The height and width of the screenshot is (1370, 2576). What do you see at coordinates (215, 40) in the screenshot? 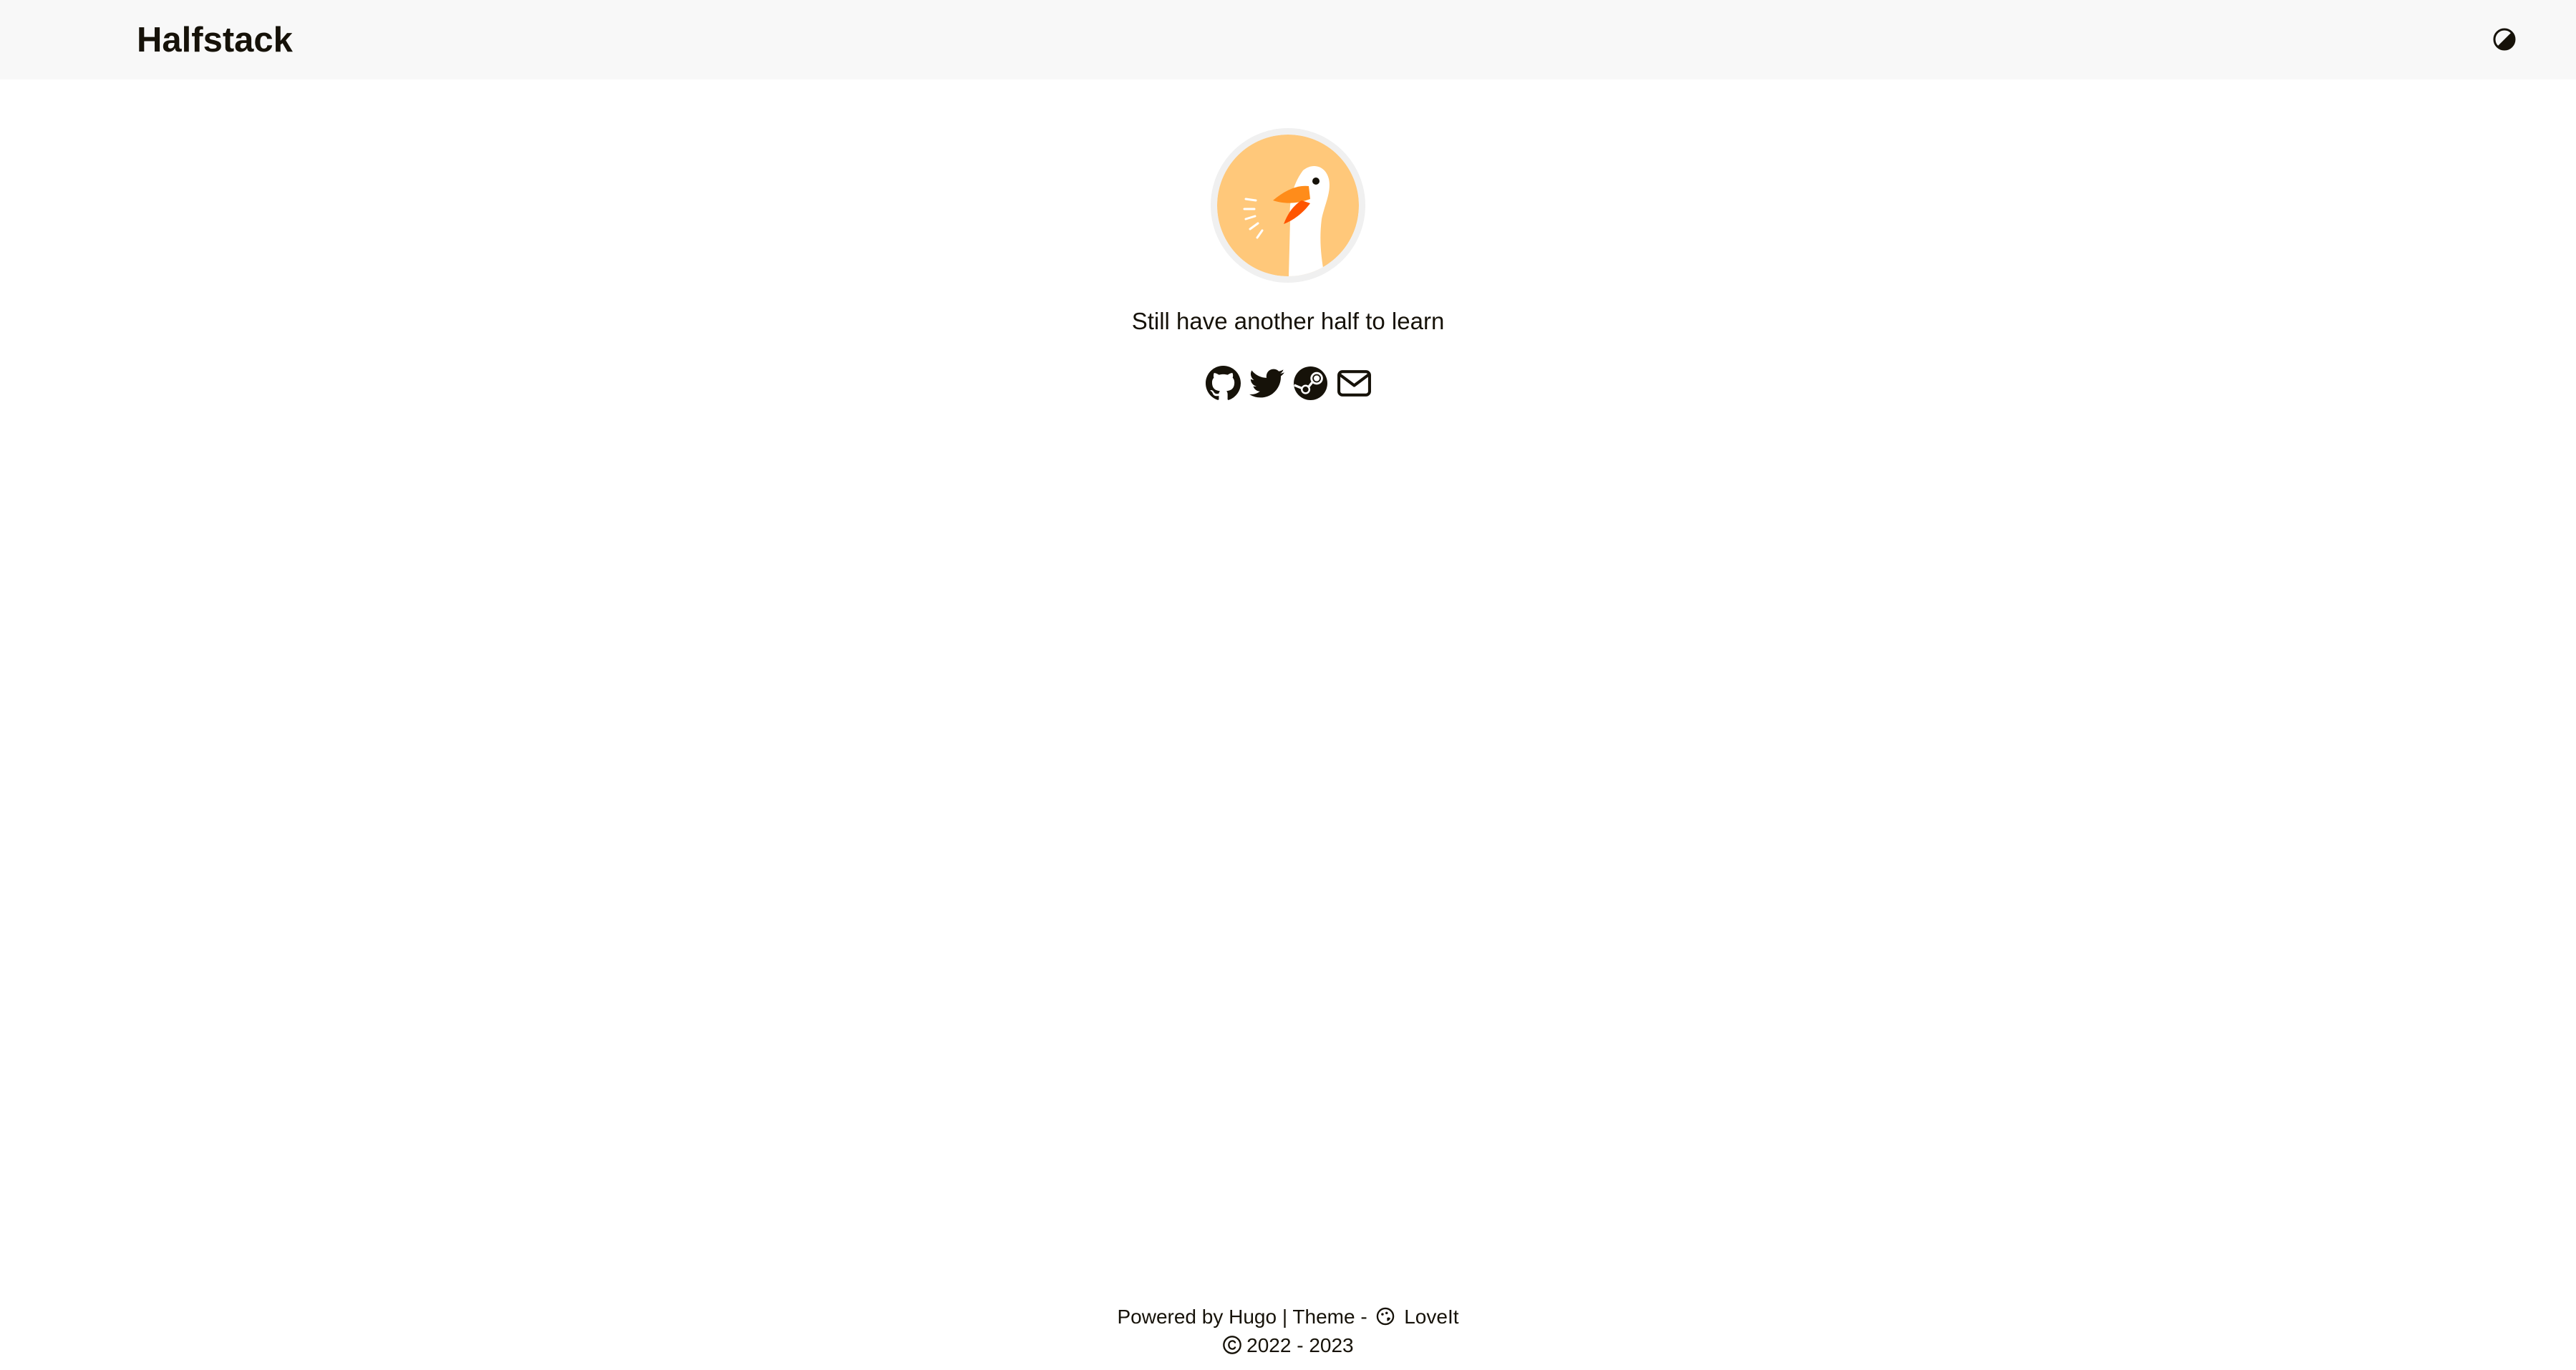
I see `site-title-link: Halfstack` at bounding box center [215, 40].